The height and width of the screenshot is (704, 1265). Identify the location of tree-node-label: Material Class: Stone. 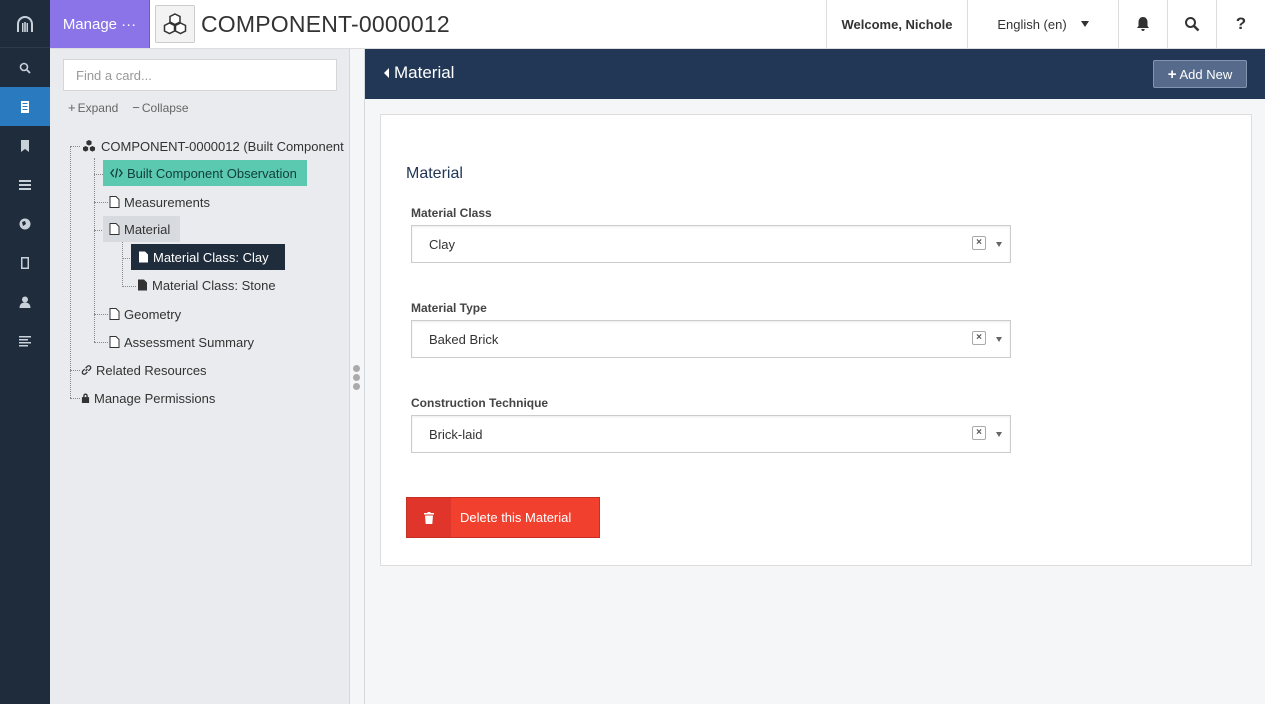
(214, 285).